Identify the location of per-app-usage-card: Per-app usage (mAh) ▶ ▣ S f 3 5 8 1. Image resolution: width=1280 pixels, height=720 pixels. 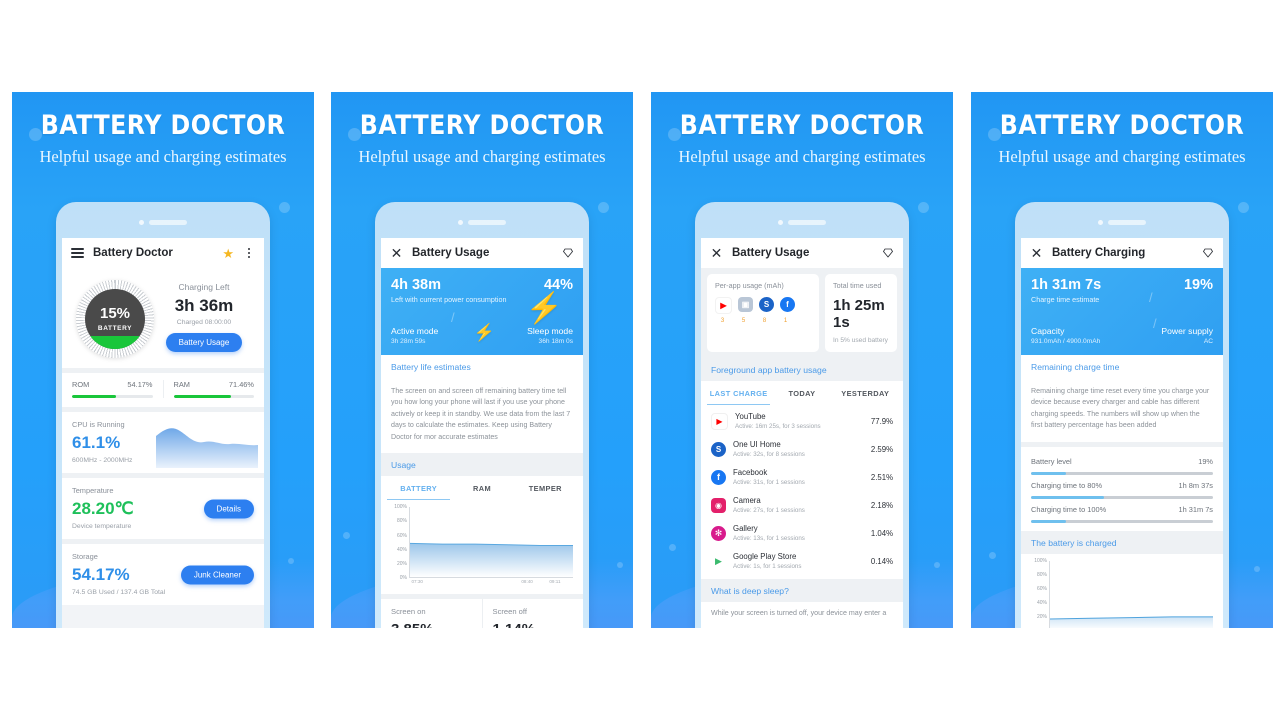
(763, 313).